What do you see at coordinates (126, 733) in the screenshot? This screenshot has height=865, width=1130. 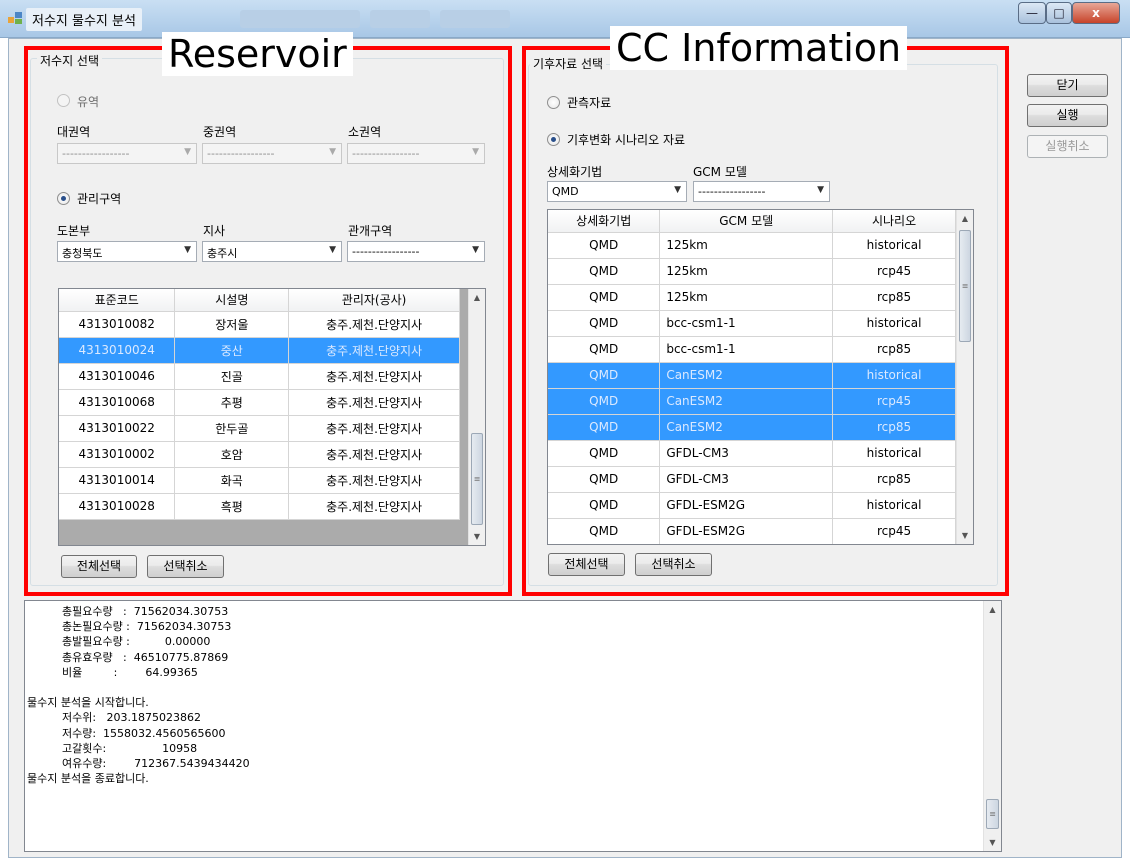 I see `log-line: 저수량: 1558032.4560565600` at bounding box center [126, 733].